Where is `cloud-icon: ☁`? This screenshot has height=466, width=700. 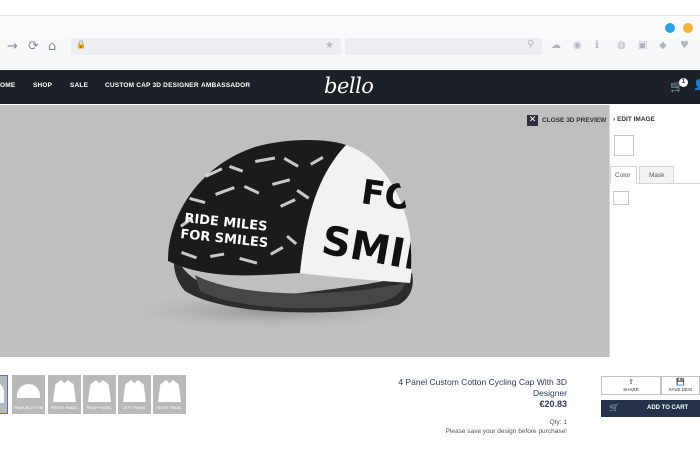 cloud-icon: ☁ is located at coordinates (556, 46).